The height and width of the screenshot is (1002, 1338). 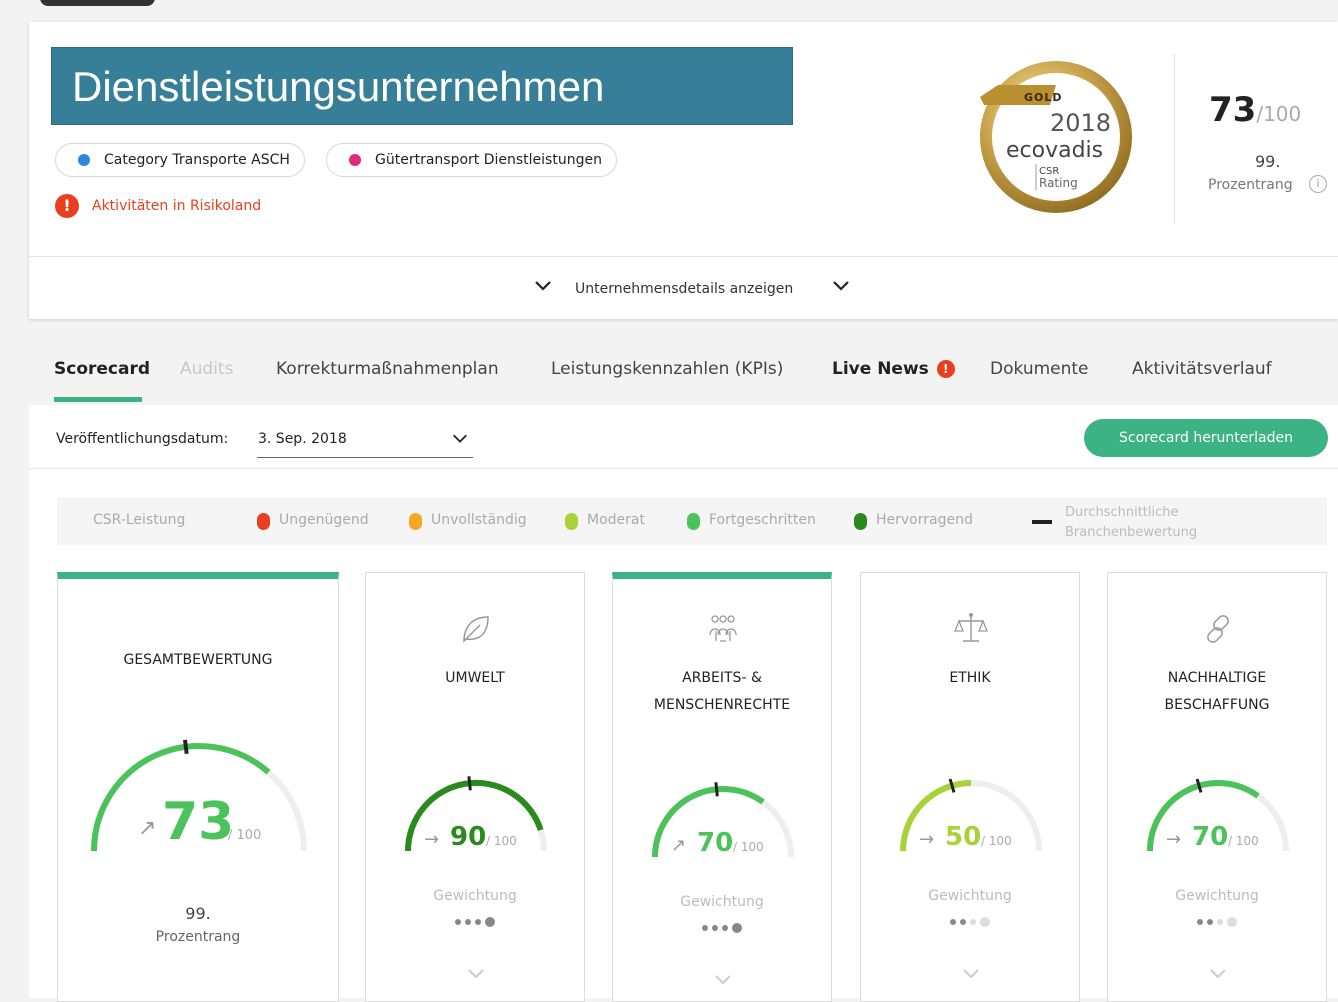 I want to click on badge-rating: Rating, so click(x=1058, y=183).